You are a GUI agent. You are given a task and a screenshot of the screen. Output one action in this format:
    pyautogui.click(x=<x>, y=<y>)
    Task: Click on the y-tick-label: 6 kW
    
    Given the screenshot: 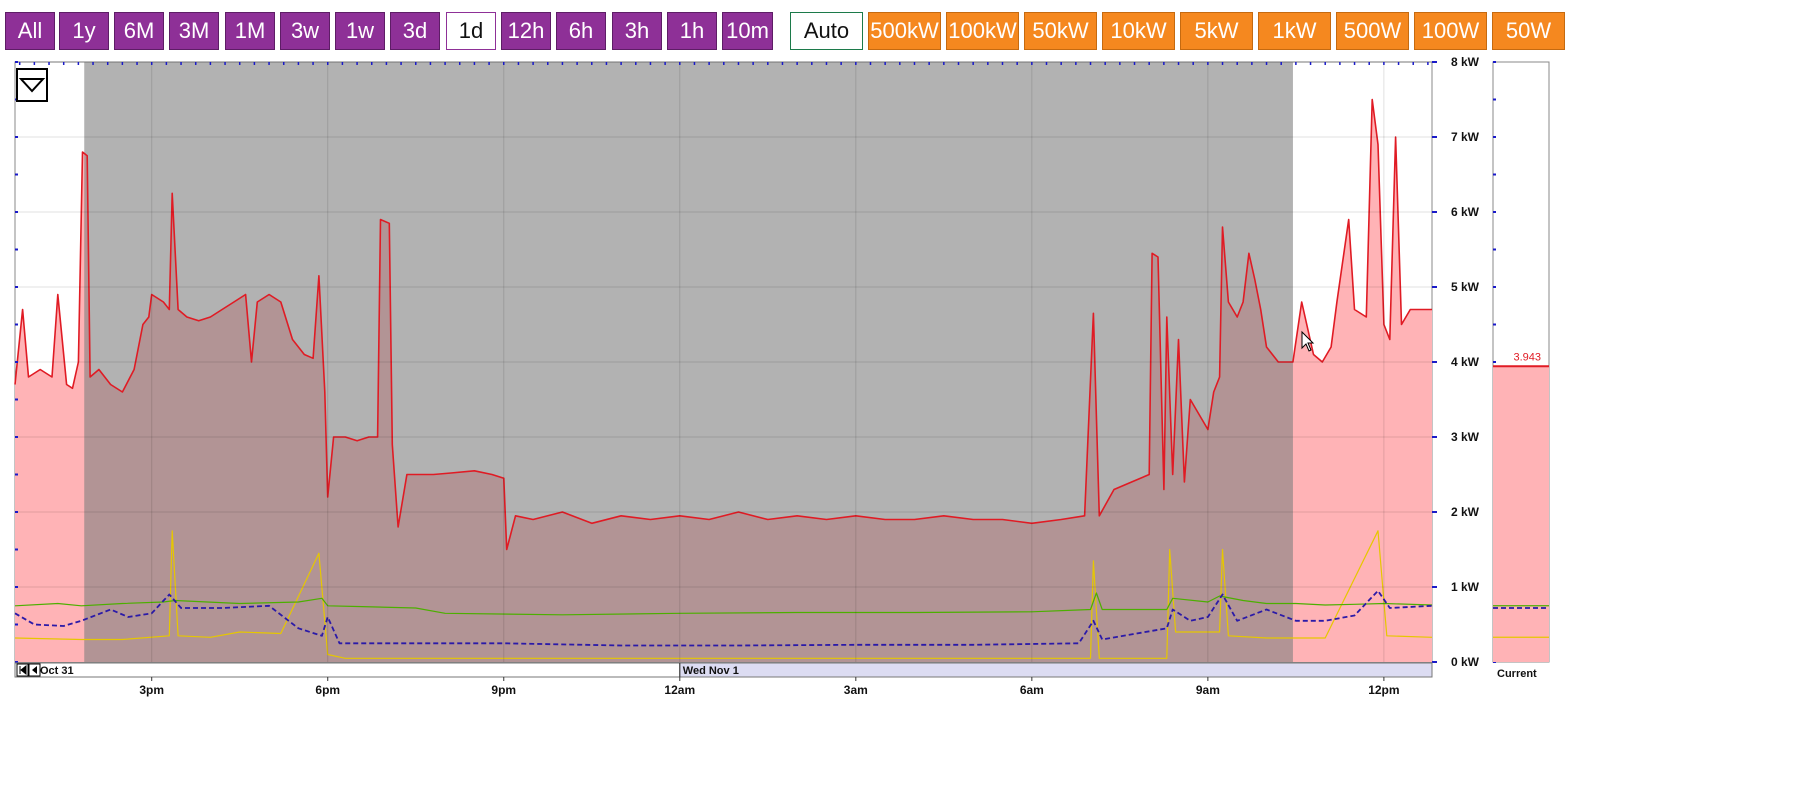 What is the action you would take?
    pyautogui.click(x=1465, y=212)
    